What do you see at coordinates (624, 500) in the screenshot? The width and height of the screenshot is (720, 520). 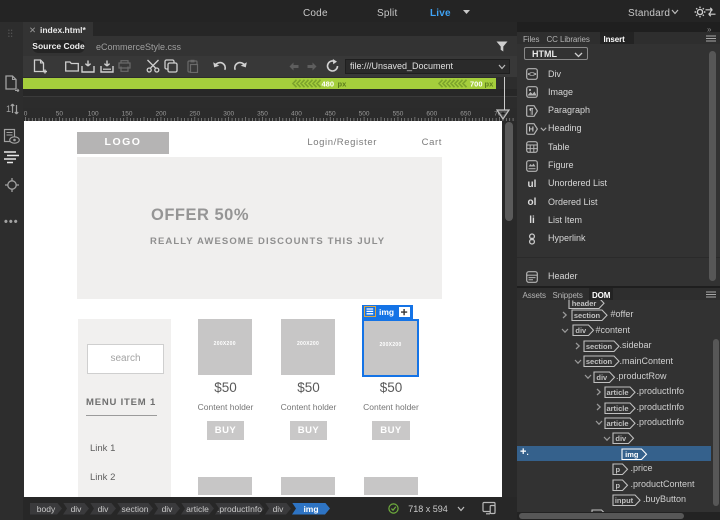 I see `svg-text: input` at bounding box center [624, 500].